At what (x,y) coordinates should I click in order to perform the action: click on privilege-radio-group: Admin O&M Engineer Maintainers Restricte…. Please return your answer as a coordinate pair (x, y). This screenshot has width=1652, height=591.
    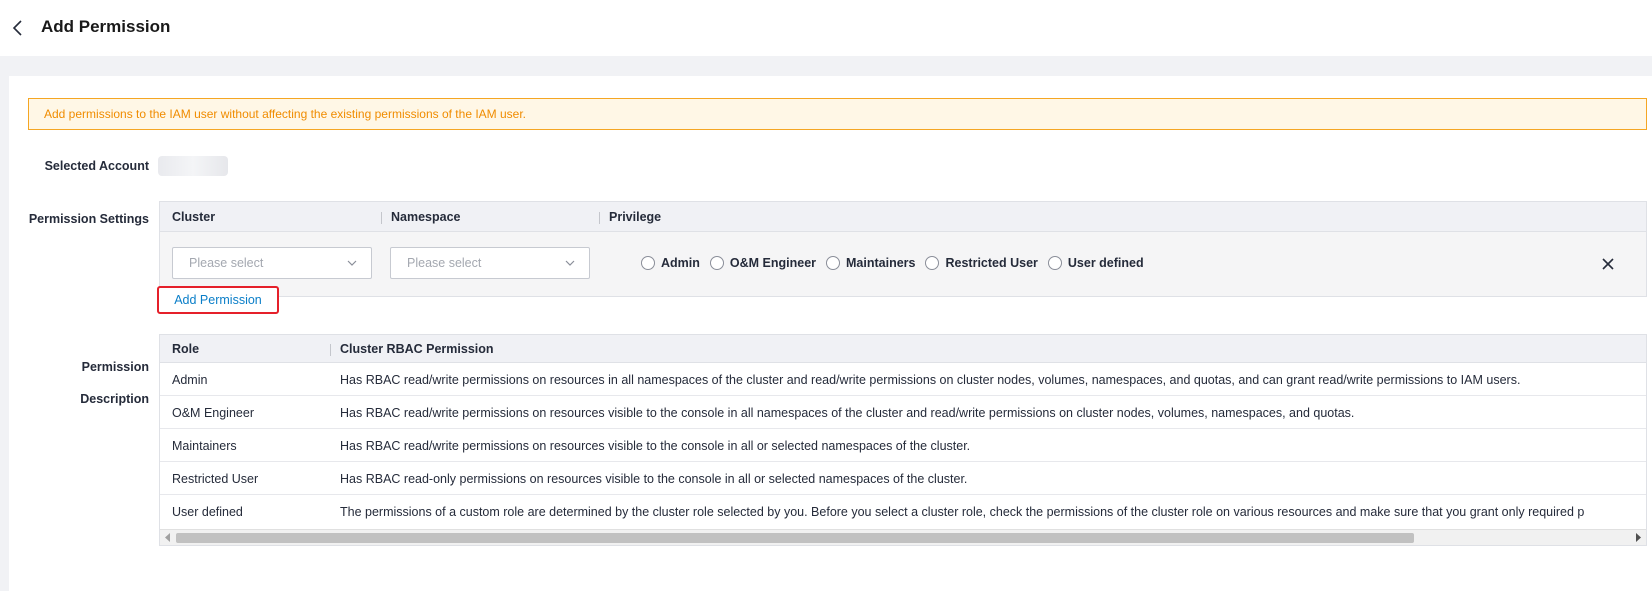
    Looking at the image, I should click on (897, 263).